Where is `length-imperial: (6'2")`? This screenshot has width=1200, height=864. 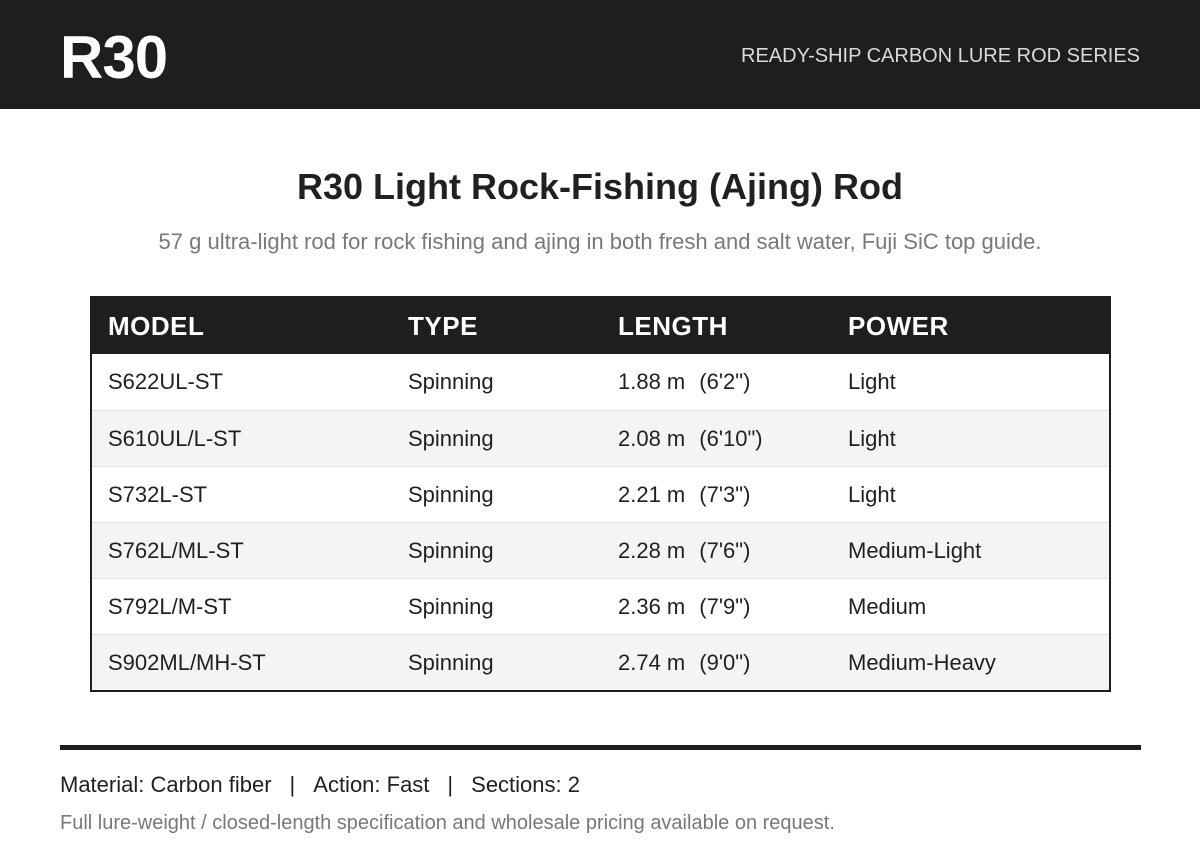
length-imperial: (6'2") is located at coordinates (725, 381).